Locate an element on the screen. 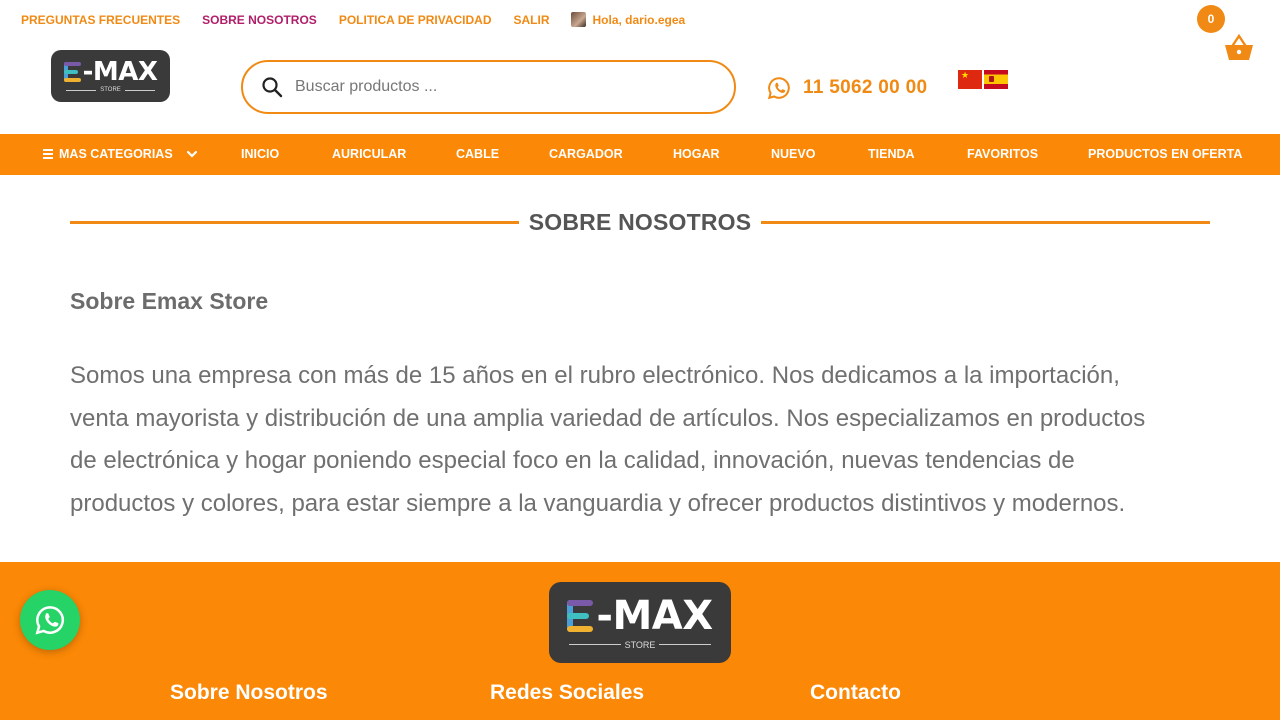 Image resolution: width=1280 pixels, height=720 pixels. footer-logo-subtitle: STORE is located at coordinates (640, 644).